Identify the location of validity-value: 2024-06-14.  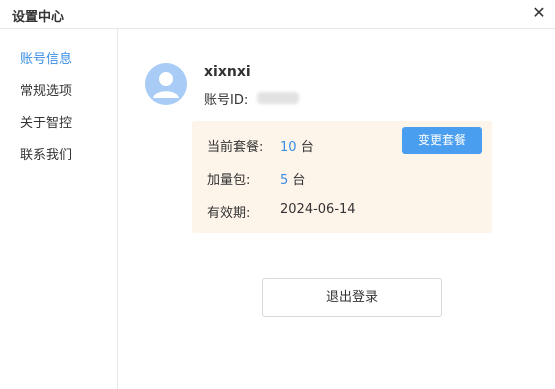
(318, 209).